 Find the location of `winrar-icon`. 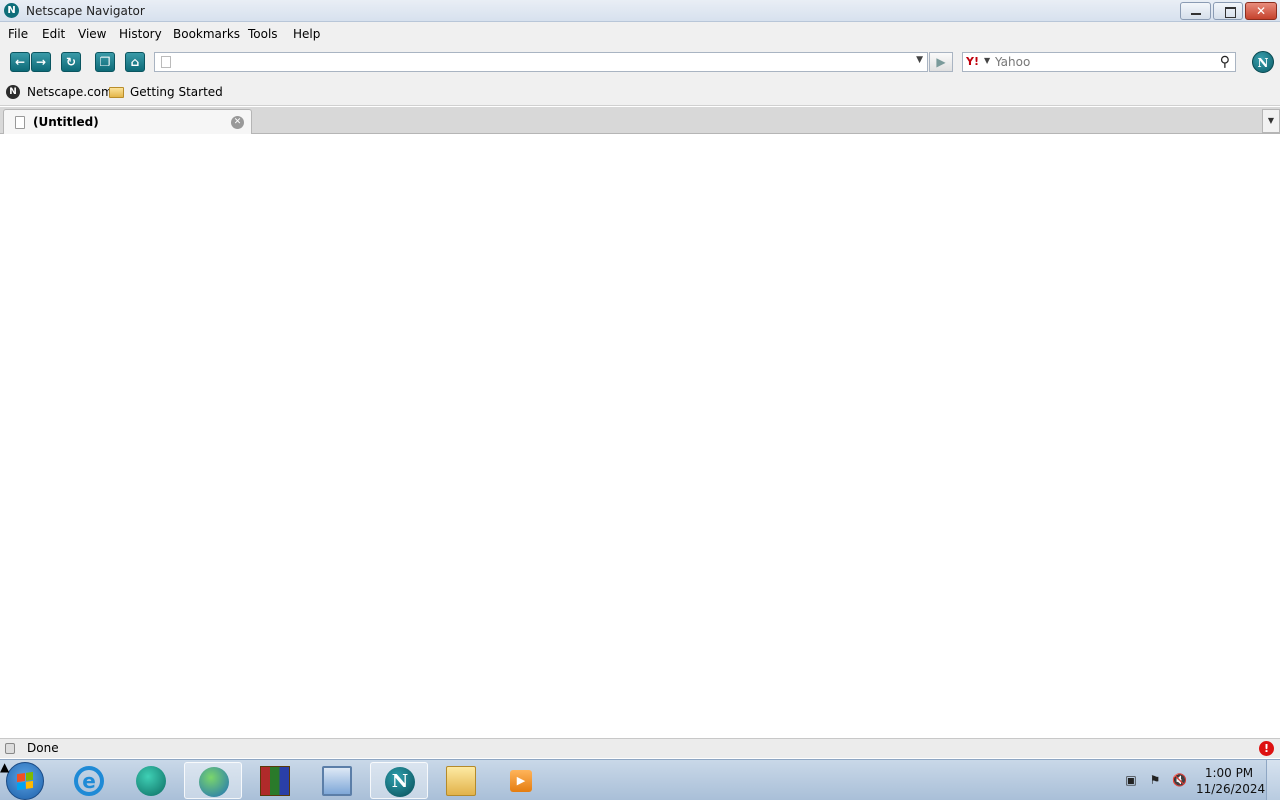

winrar-icon is located at coordinates (275, 781).